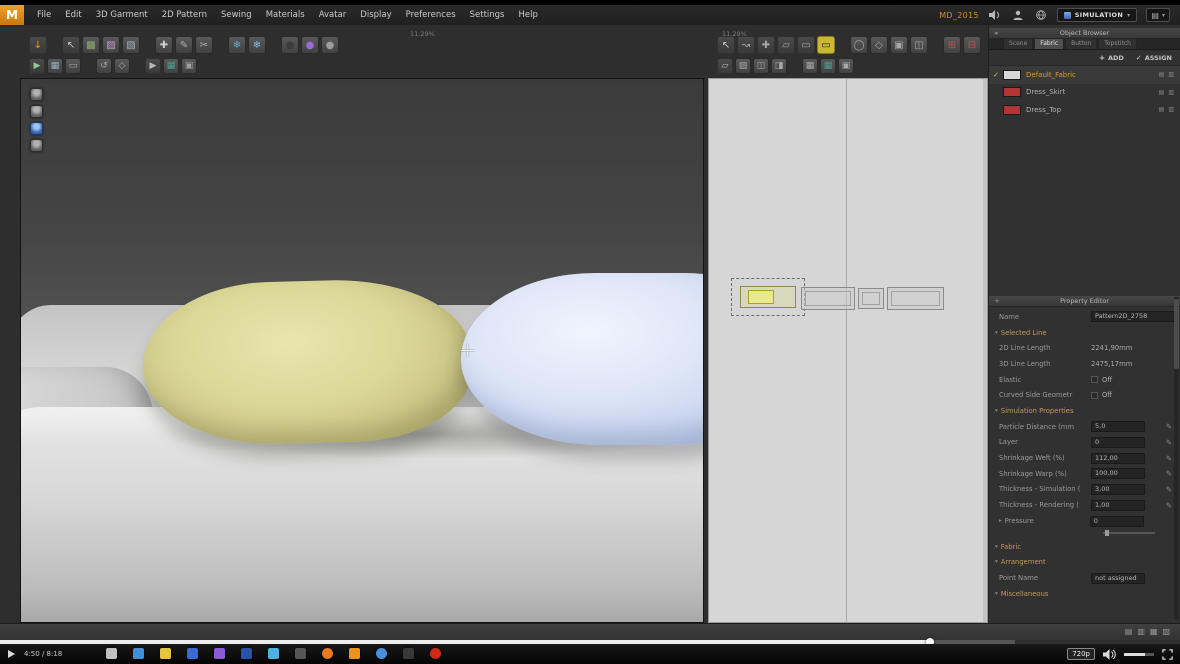 The image size is (1180, 664). I want to click on pattern-piece-selected, so click(768, 297).